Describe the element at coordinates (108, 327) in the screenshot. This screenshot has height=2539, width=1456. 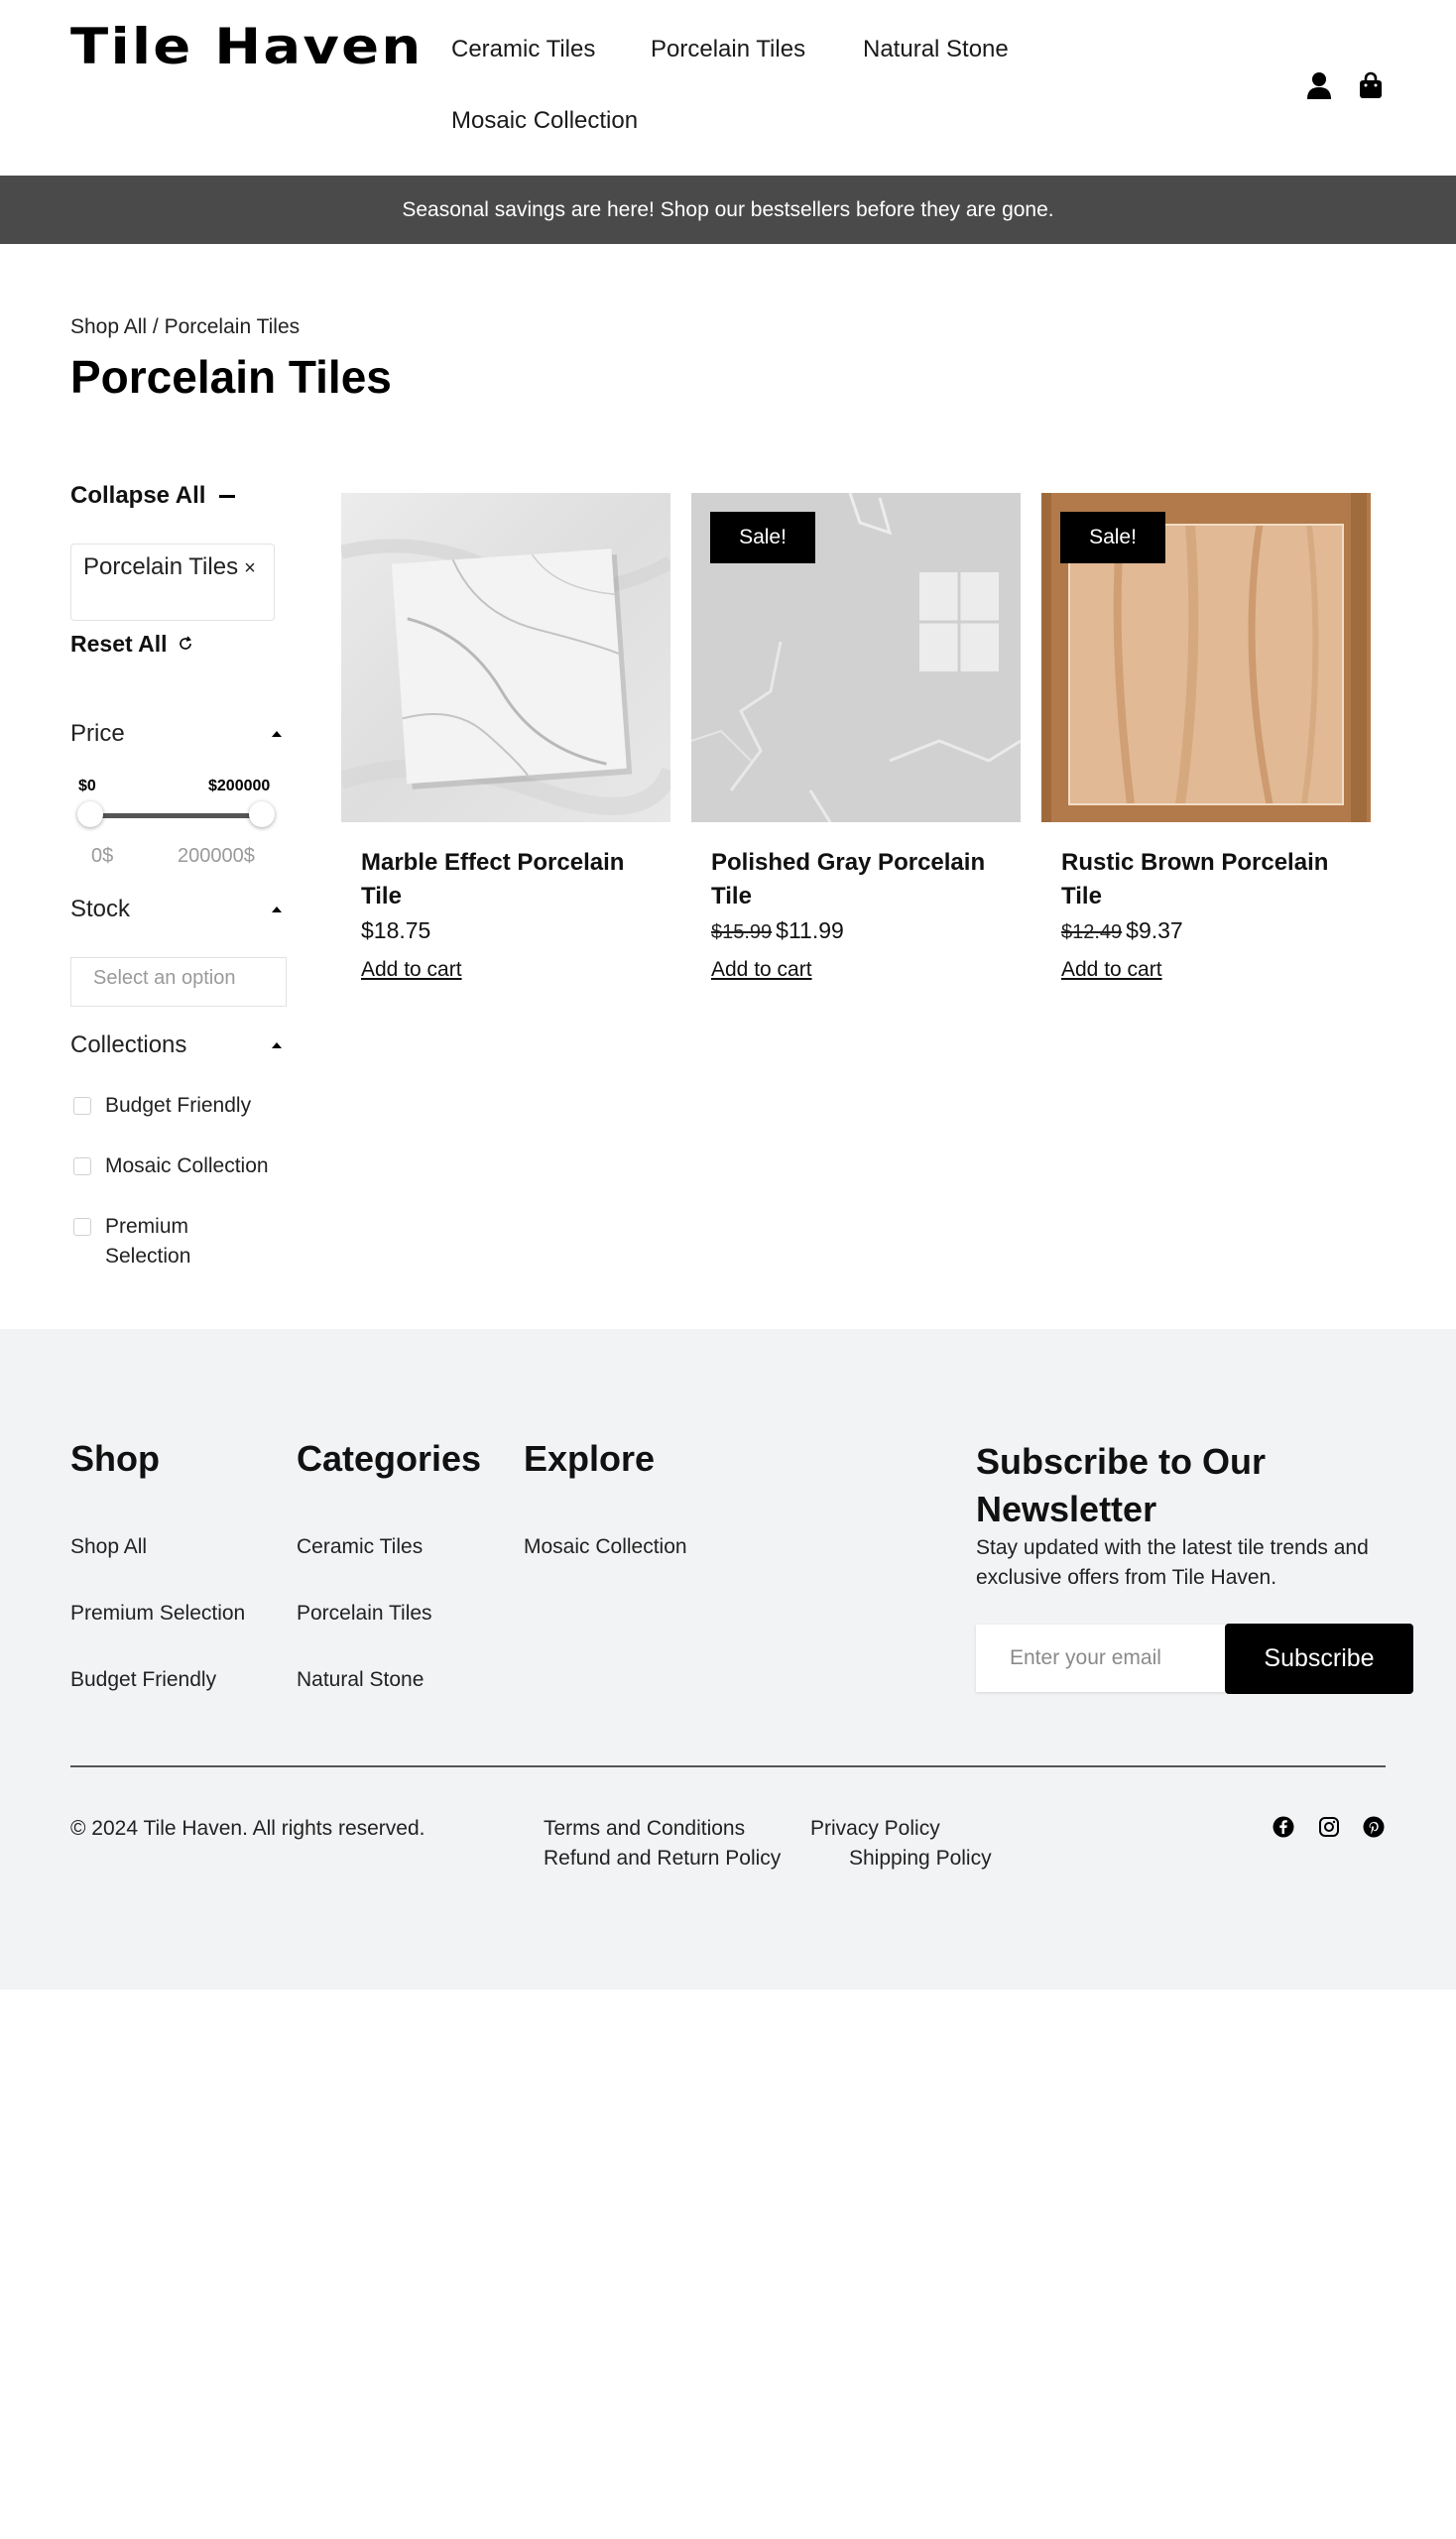
I see `breadcrumb-shop-all: Shop All` at that location.